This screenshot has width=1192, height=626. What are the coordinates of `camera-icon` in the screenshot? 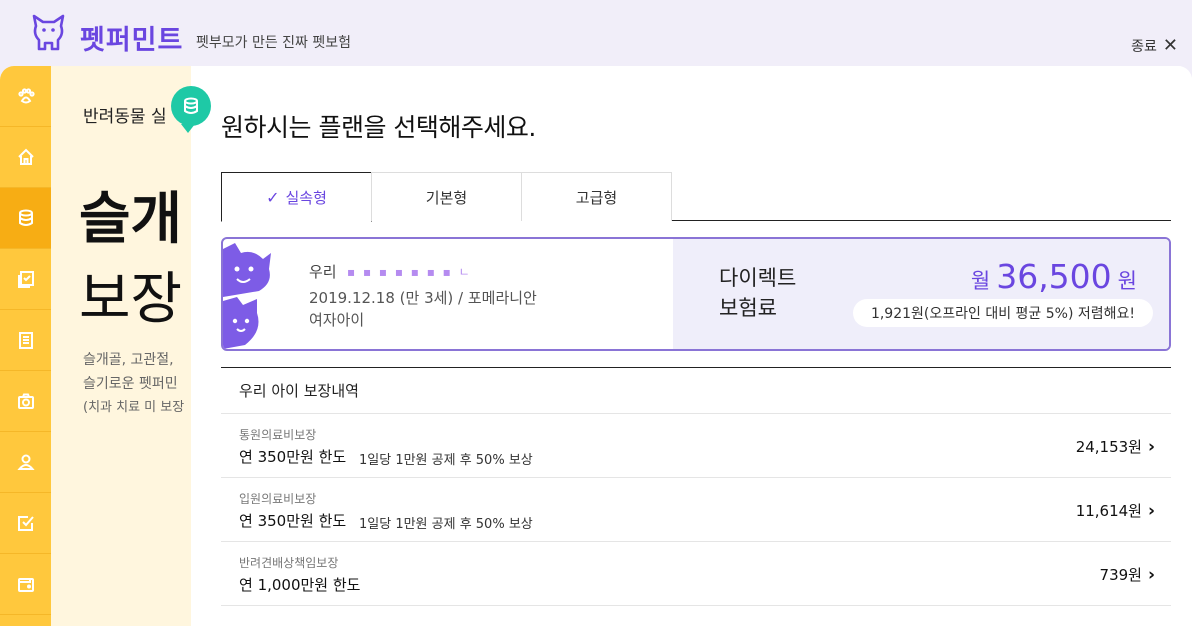 It's located at (25, 401).